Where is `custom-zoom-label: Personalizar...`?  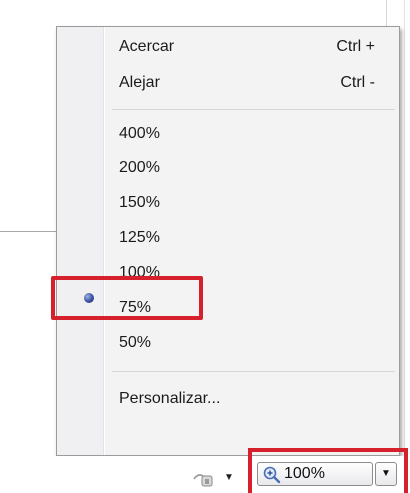 custom-zoom-label: Personalizar... is located at coordinates (170, 398).